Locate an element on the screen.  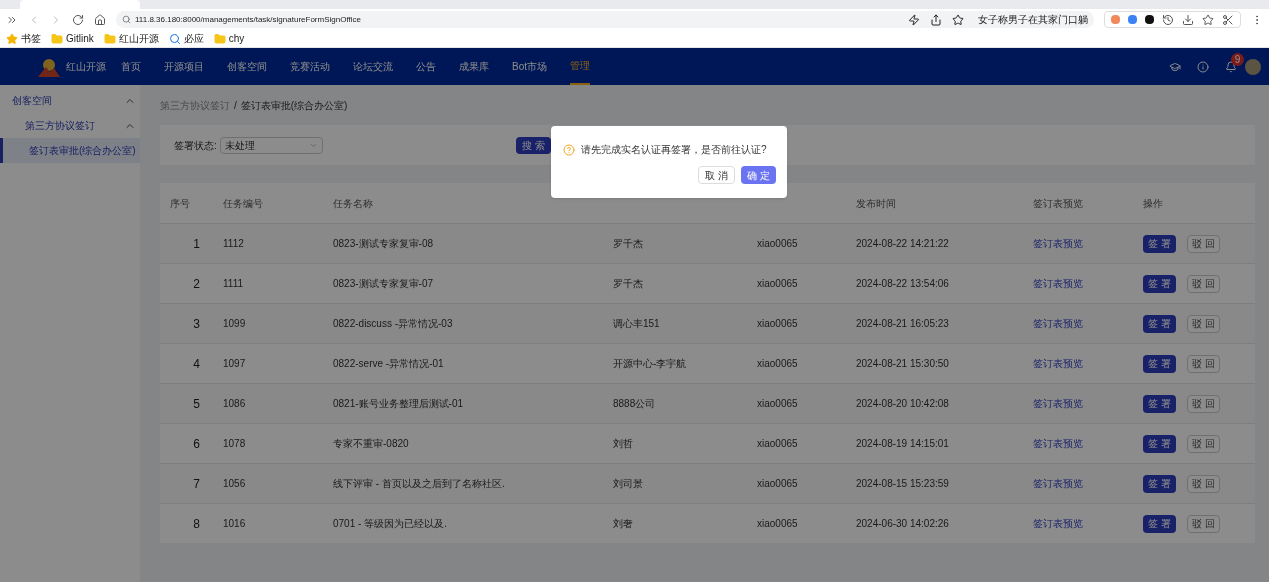
logo-icon is located at coordinates (49, 66).